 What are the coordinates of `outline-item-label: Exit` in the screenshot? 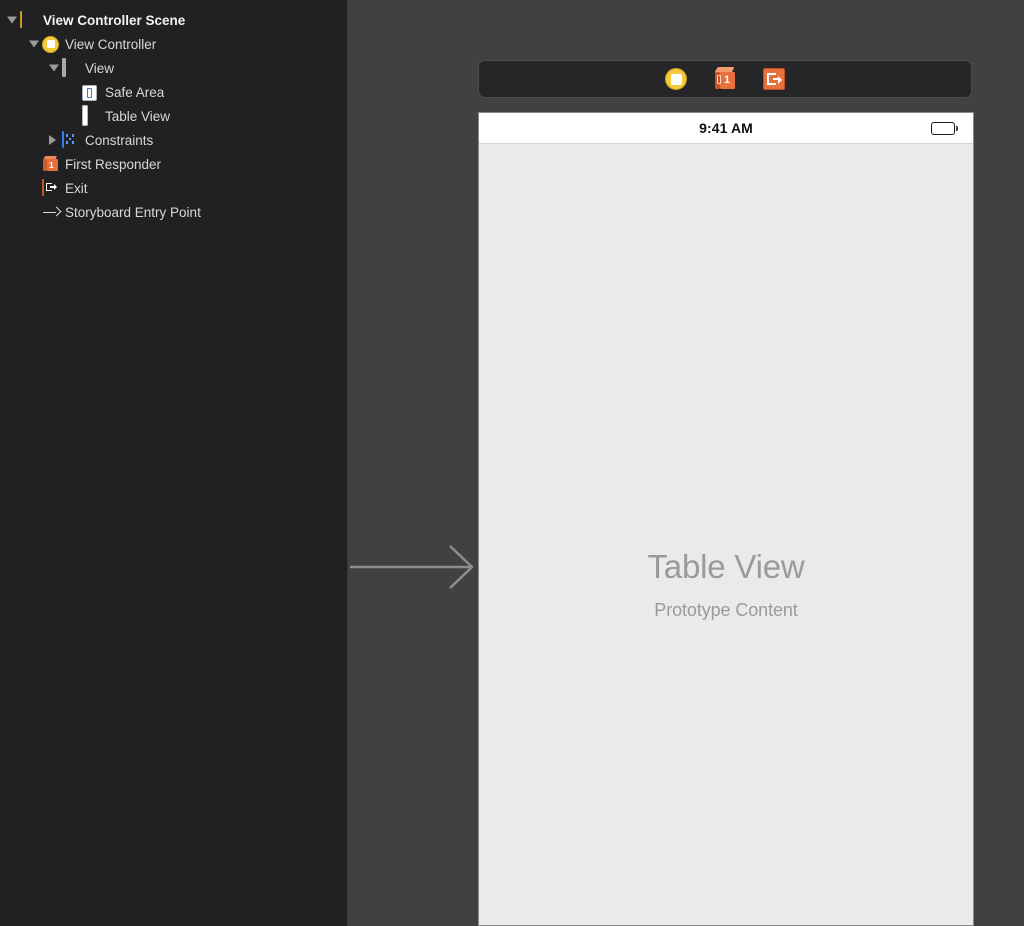 It's located at (76, 188).